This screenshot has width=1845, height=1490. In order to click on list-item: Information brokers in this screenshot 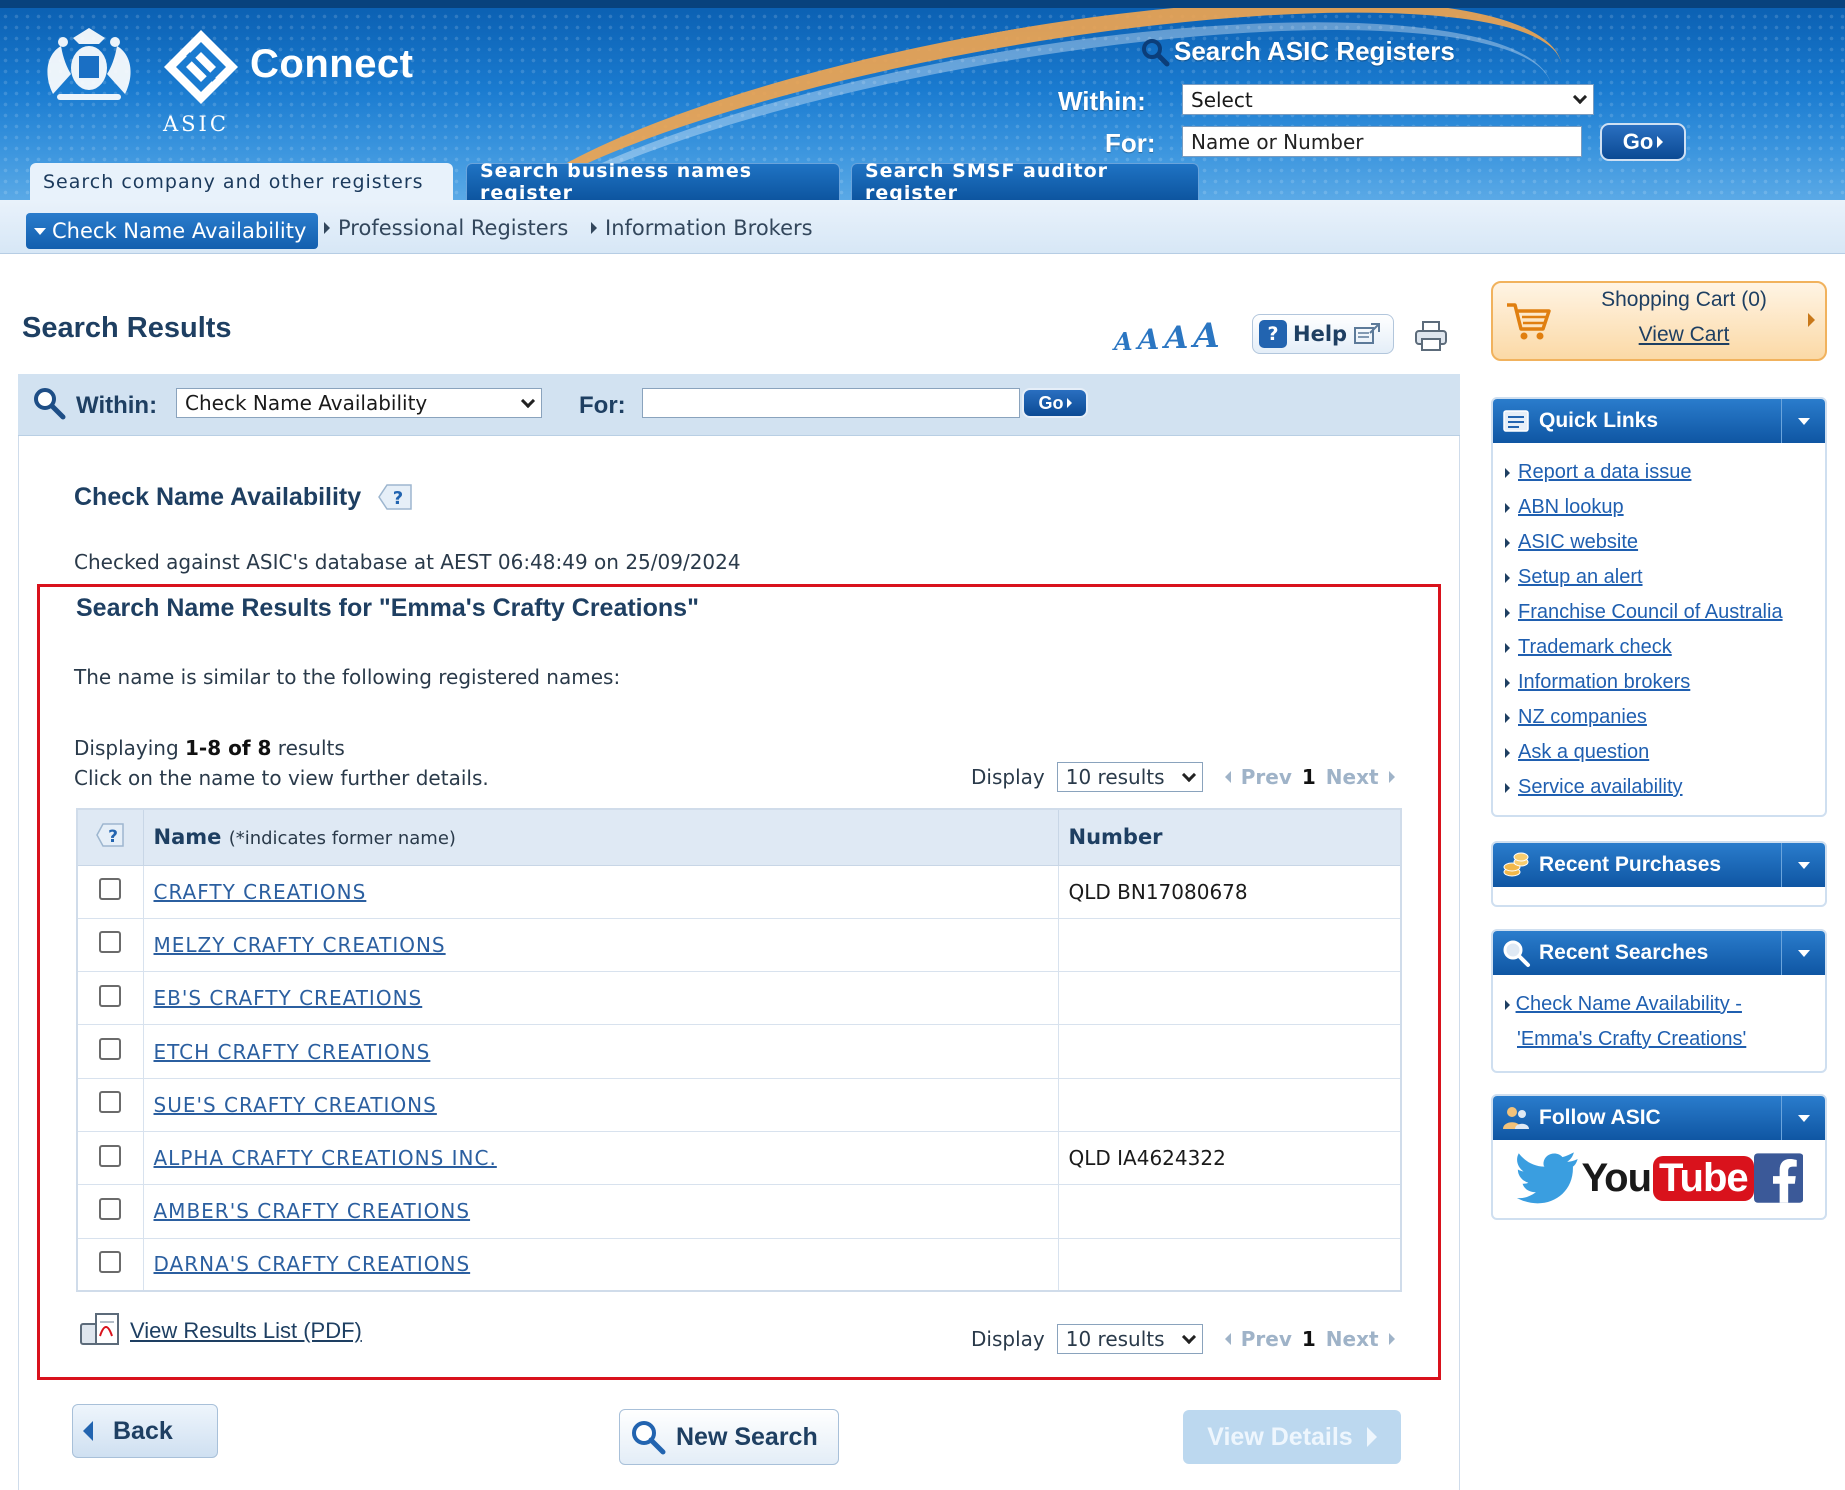, I will do `click(1665, 682)`.